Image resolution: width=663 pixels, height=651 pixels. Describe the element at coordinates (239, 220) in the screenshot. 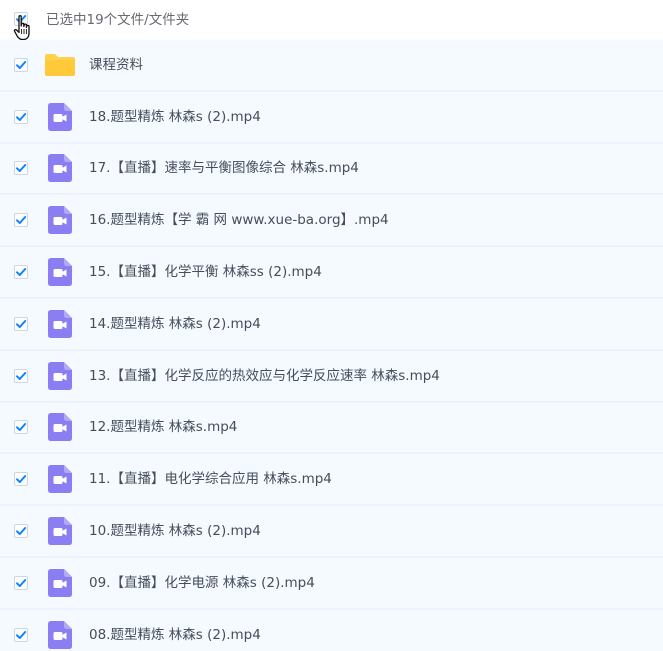

I see `file-name: 16.题型精炼【学 霸 网 www.xue-ba.org】.mp4` at that location.